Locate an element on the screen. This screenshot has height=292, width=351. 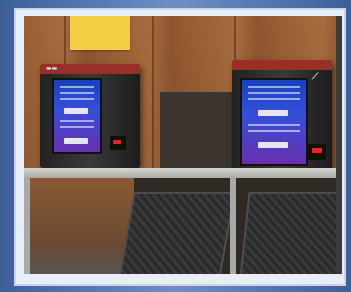
kiosk-brand-mark: ▬▬ is located at coordinates (52, 68).